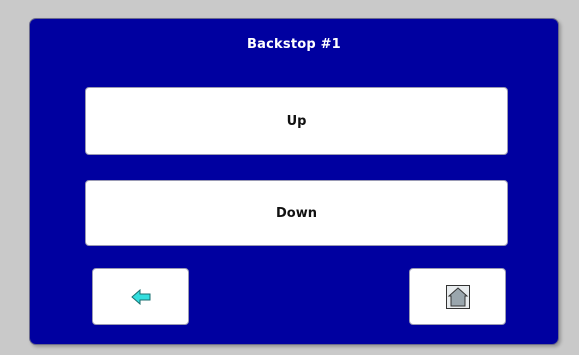 The height and width of the screenshot is (355, 579). I want to click on down-button-label: Down, so click(296, 213).